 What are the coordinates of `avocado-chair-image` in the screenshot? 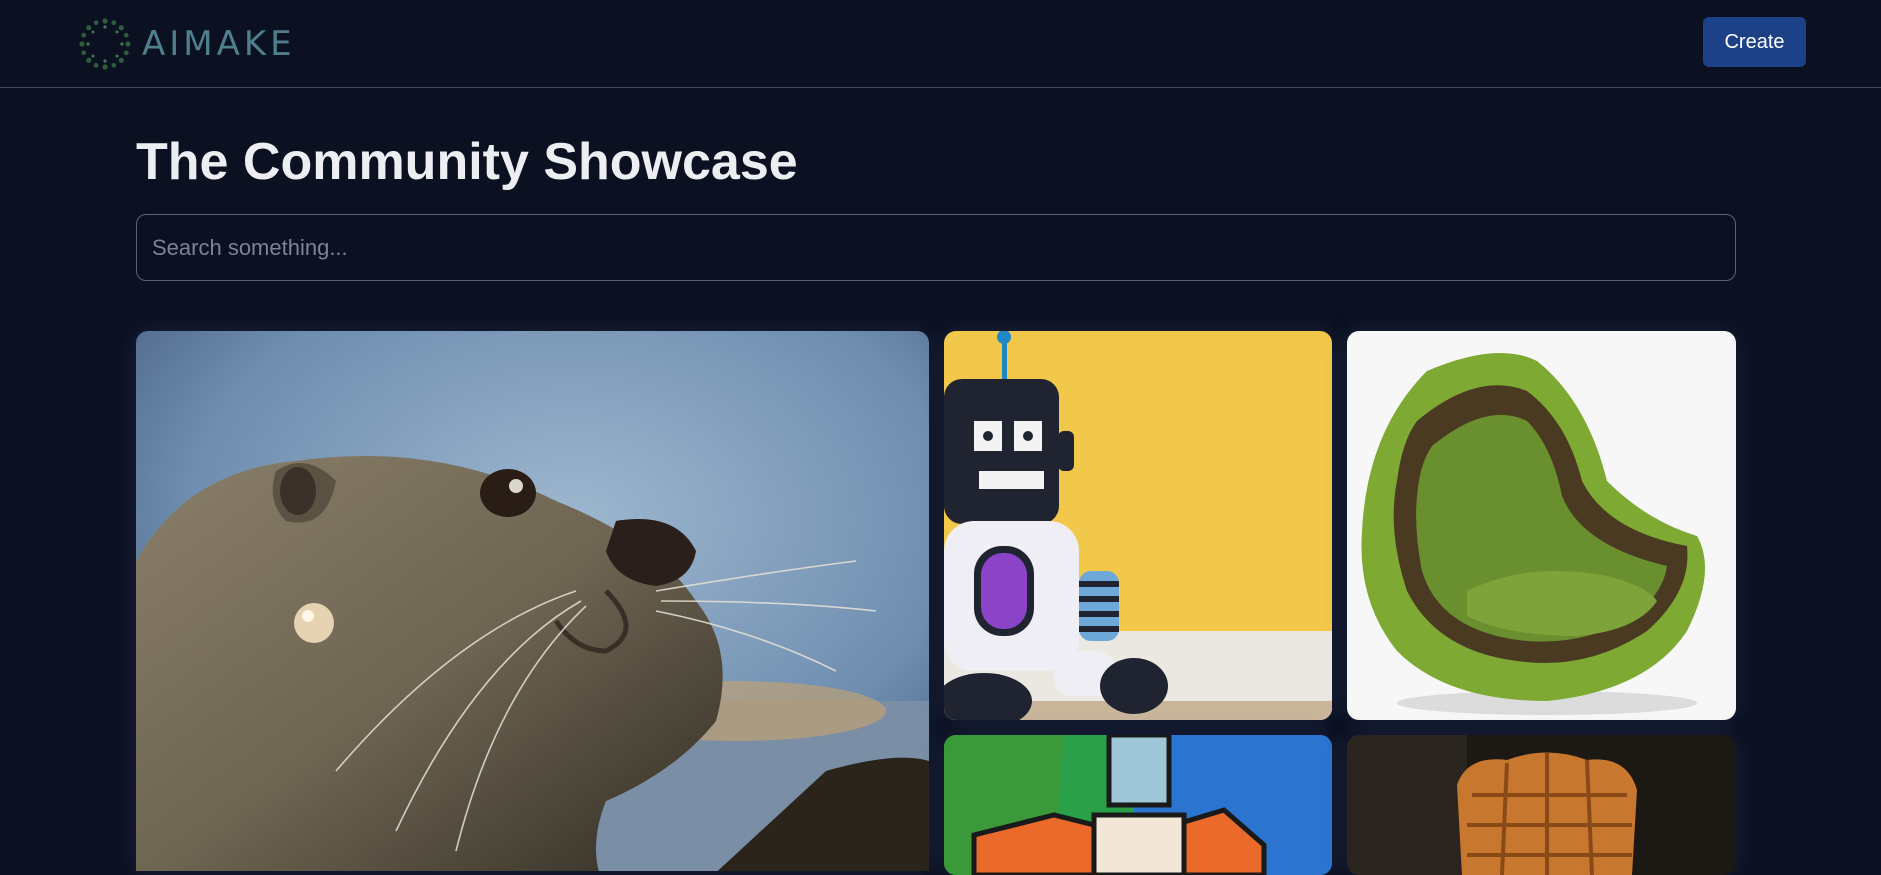 It's located at (1541, 525).